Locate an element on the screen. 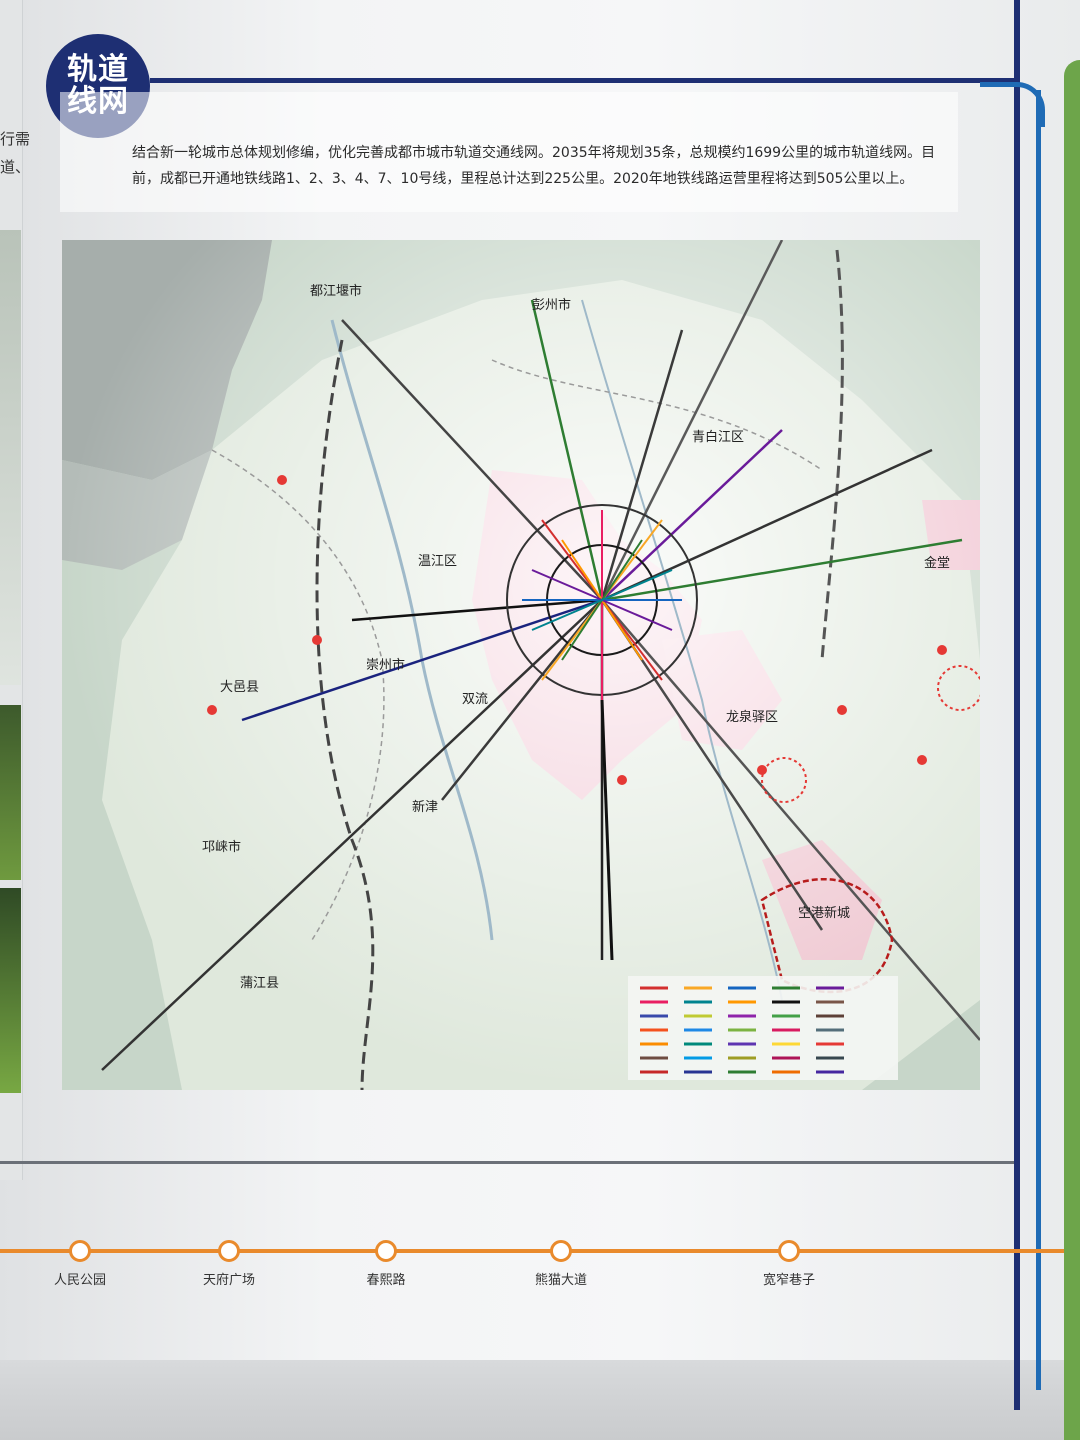 The height and width of the screenshot is (1440, 1080). map-label-shuangliu: 双流 is located at coordinates (475, 699).